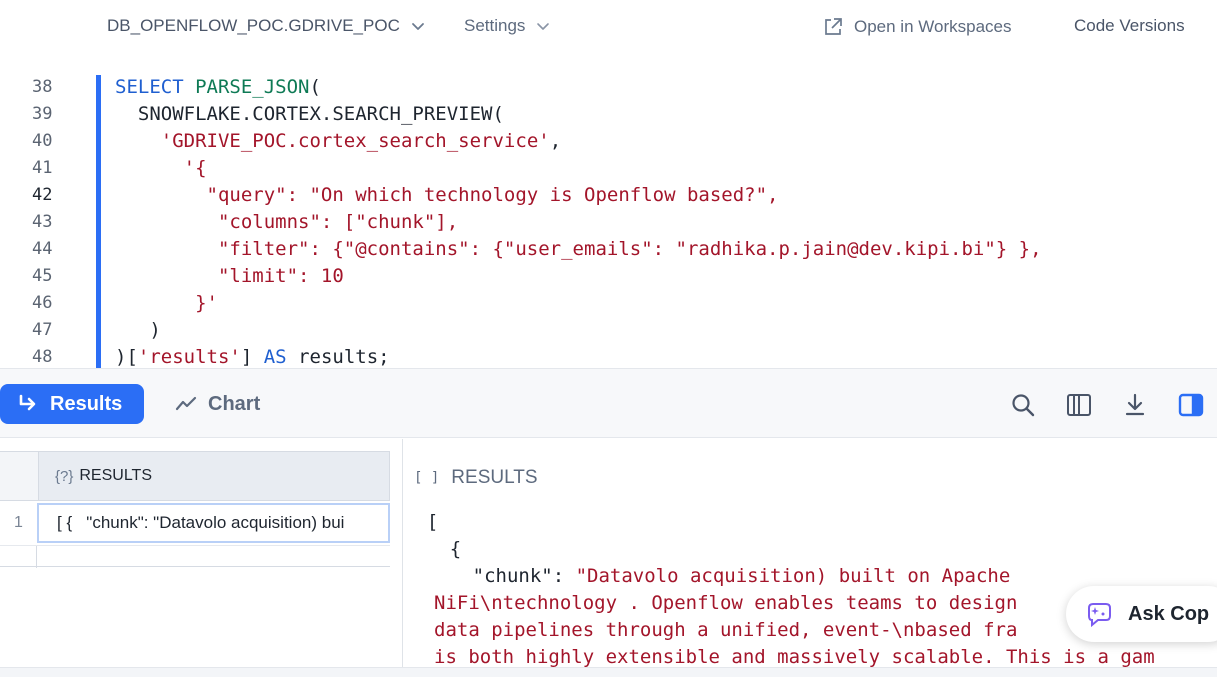 The height and width of the screenshot is (677, 1217). I want to click on code-token: ), so click(138, 330).